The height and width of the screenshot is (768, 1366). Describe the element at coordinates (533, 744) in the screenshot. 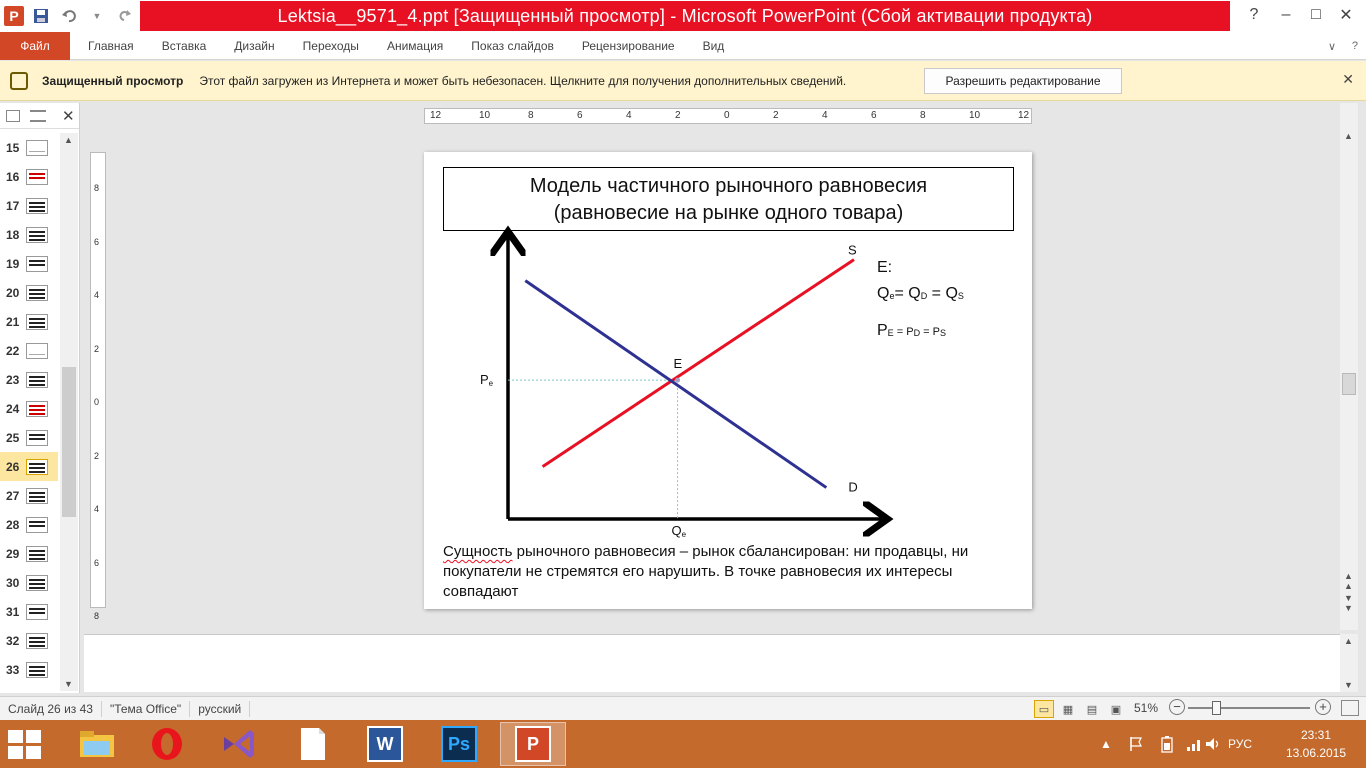

I see `powerpoint-taskbar-icon: P` at that location.